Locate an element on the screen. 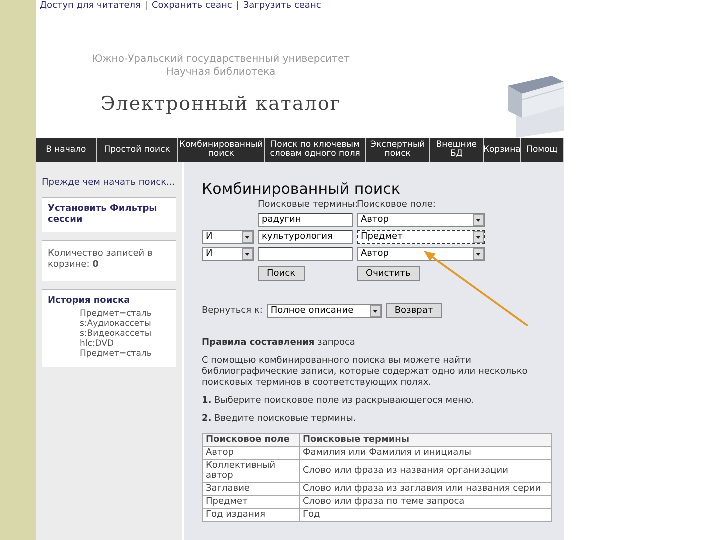  history-title: История поиска is located at coordinates (90, 301).